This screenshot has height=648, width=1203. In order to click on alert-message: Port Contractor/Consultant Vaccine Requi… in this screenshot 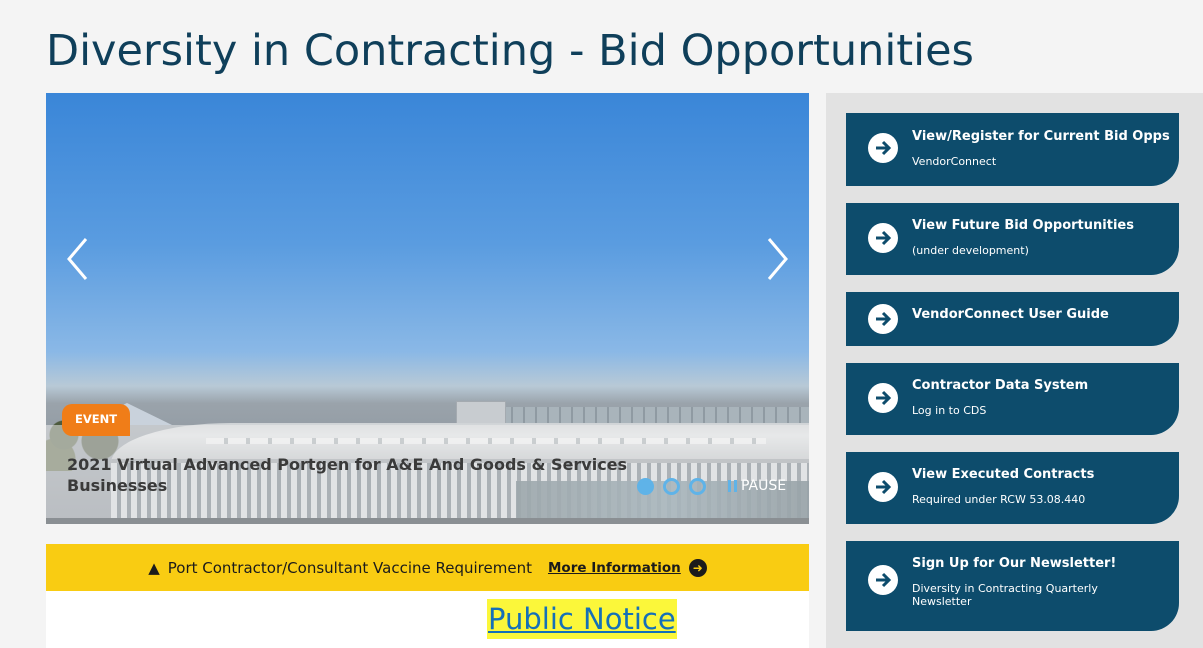, I will do `click(349, 567)`.